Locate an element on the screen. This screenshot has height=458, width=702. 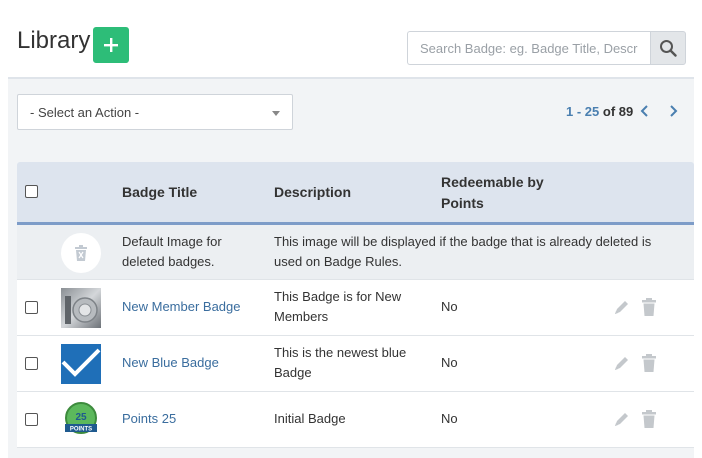
page-title: Library is located at coordinates (54, 40).